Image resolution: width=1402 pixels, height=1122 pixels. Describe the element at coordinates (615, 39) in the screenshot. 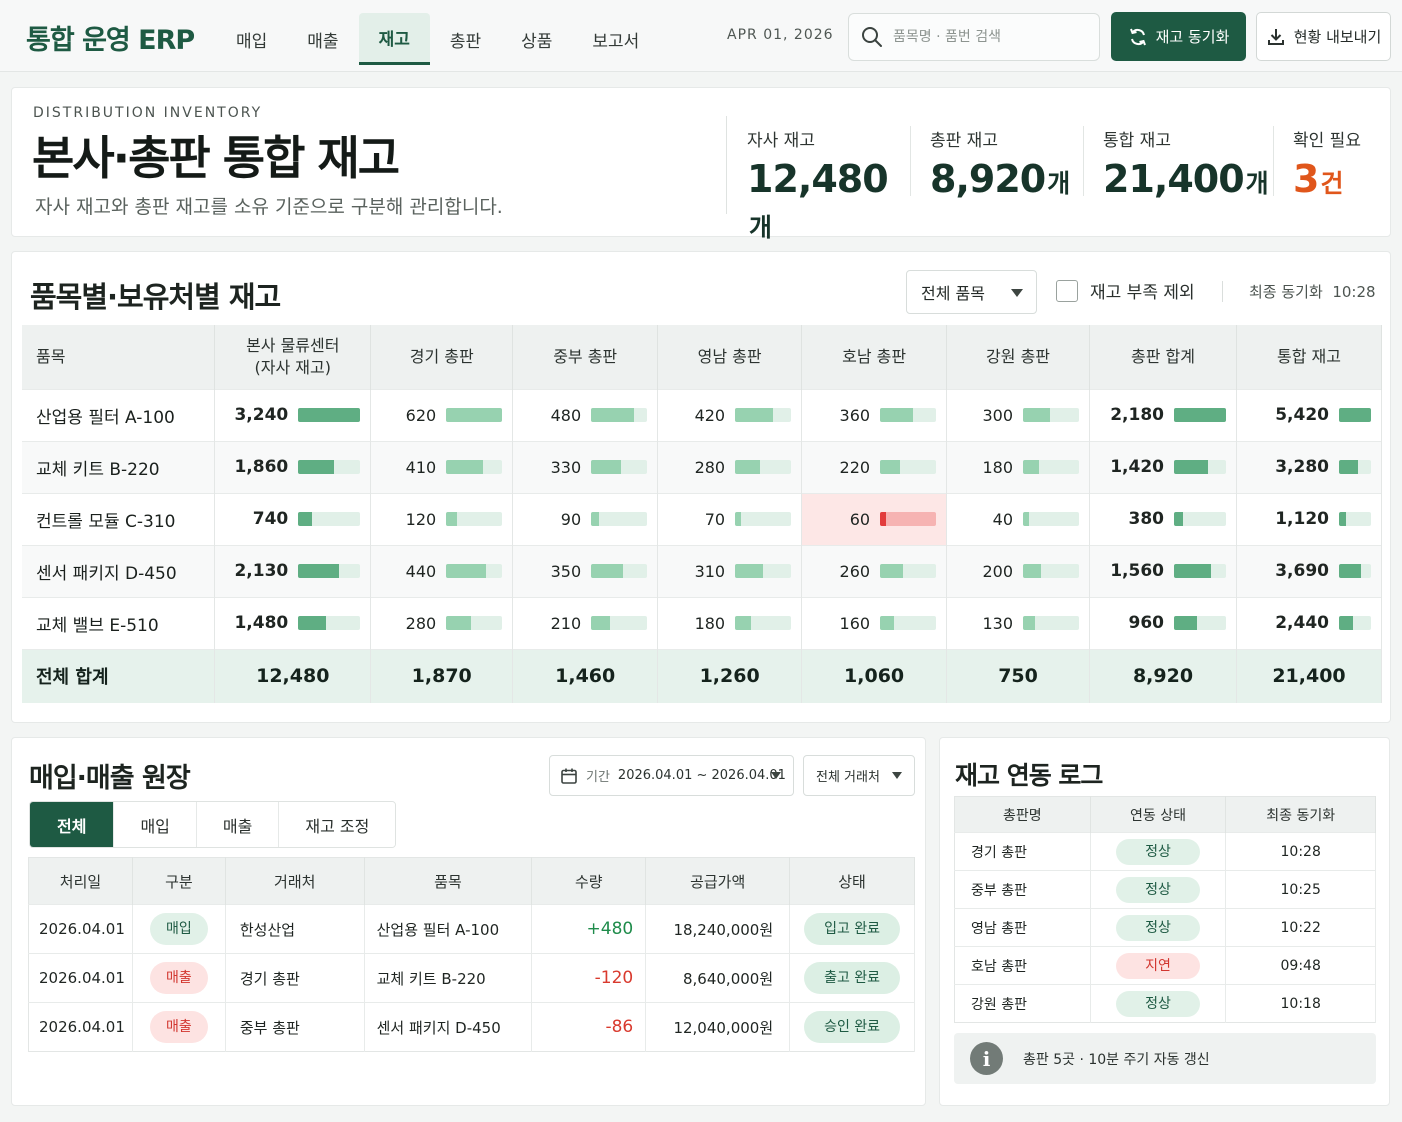

I see `nav-item: 보고서` at that location.